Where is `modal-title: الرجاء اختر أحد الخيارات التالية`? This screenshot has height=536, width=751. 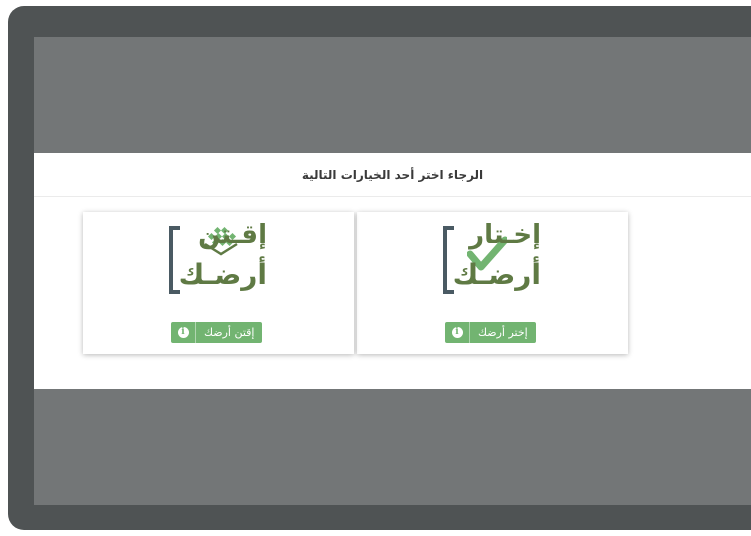
modal-title: الرجاء اختر أحد الخيارات التالية is located at coordinates (392, 174).